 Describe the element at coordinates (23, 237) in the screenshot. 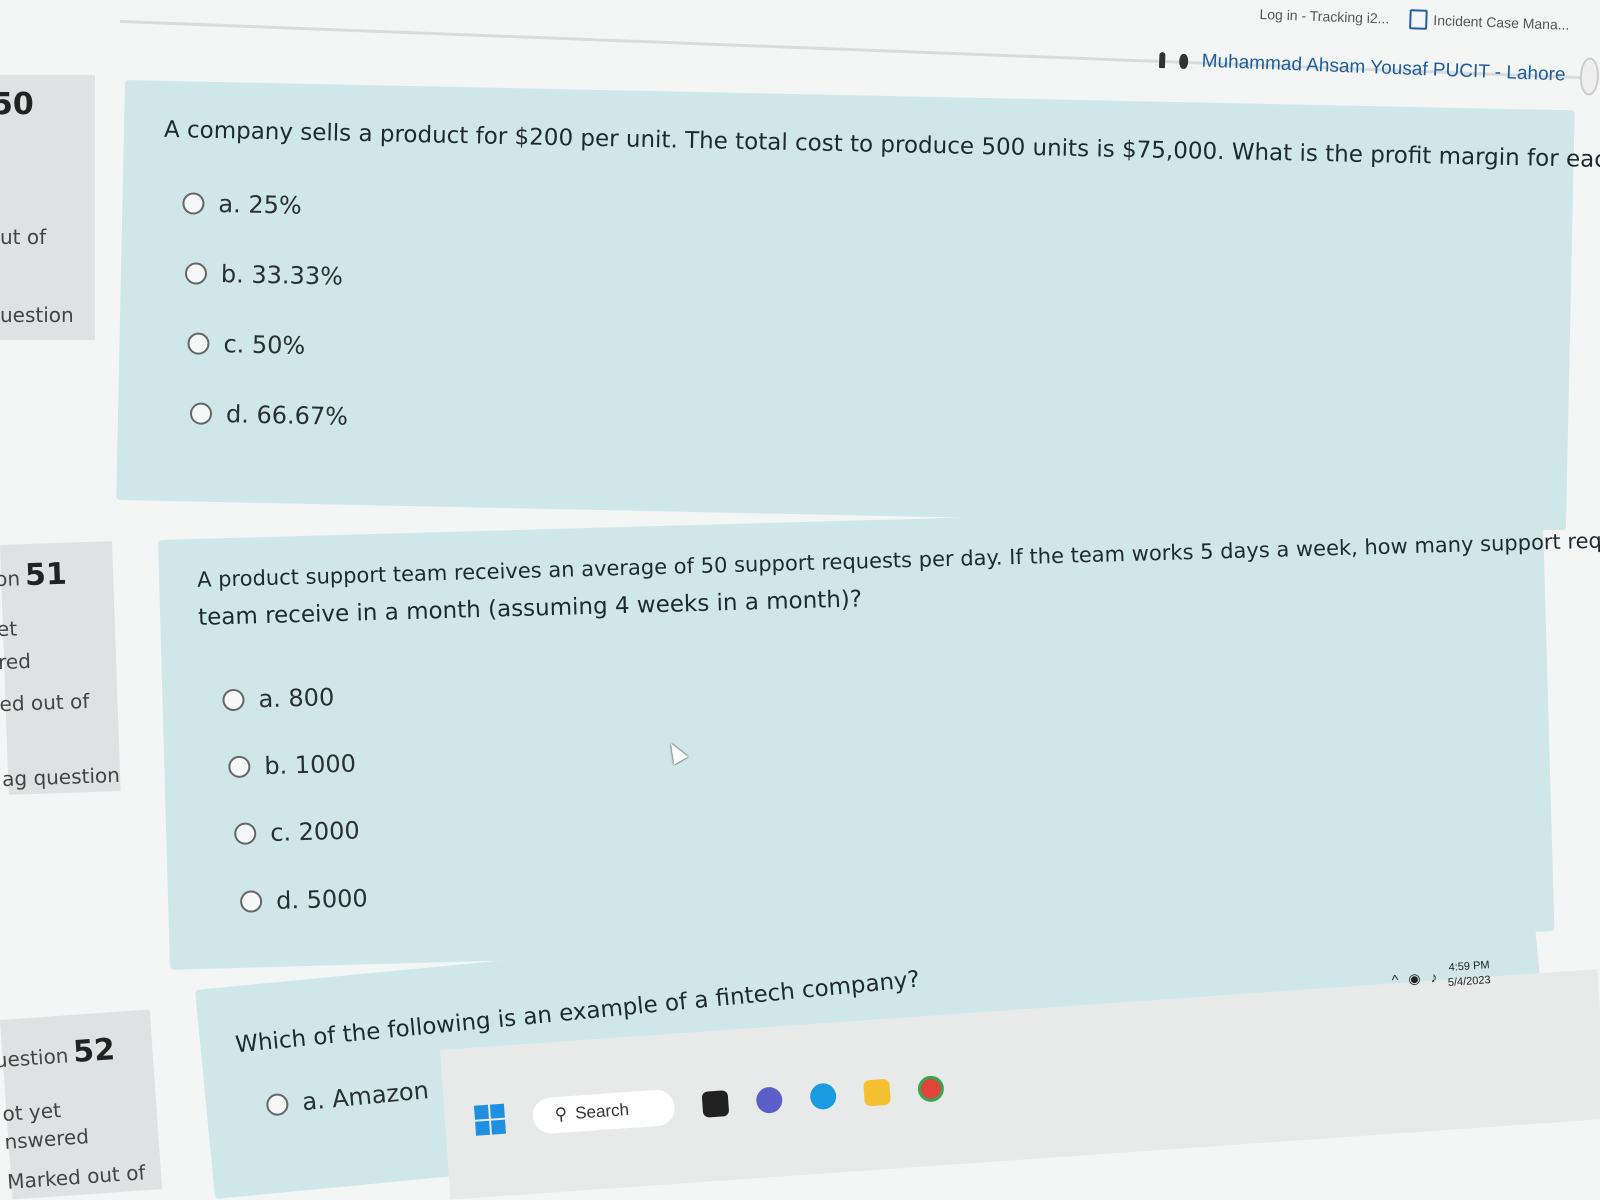

I see `marks-text: ut of` at that location.